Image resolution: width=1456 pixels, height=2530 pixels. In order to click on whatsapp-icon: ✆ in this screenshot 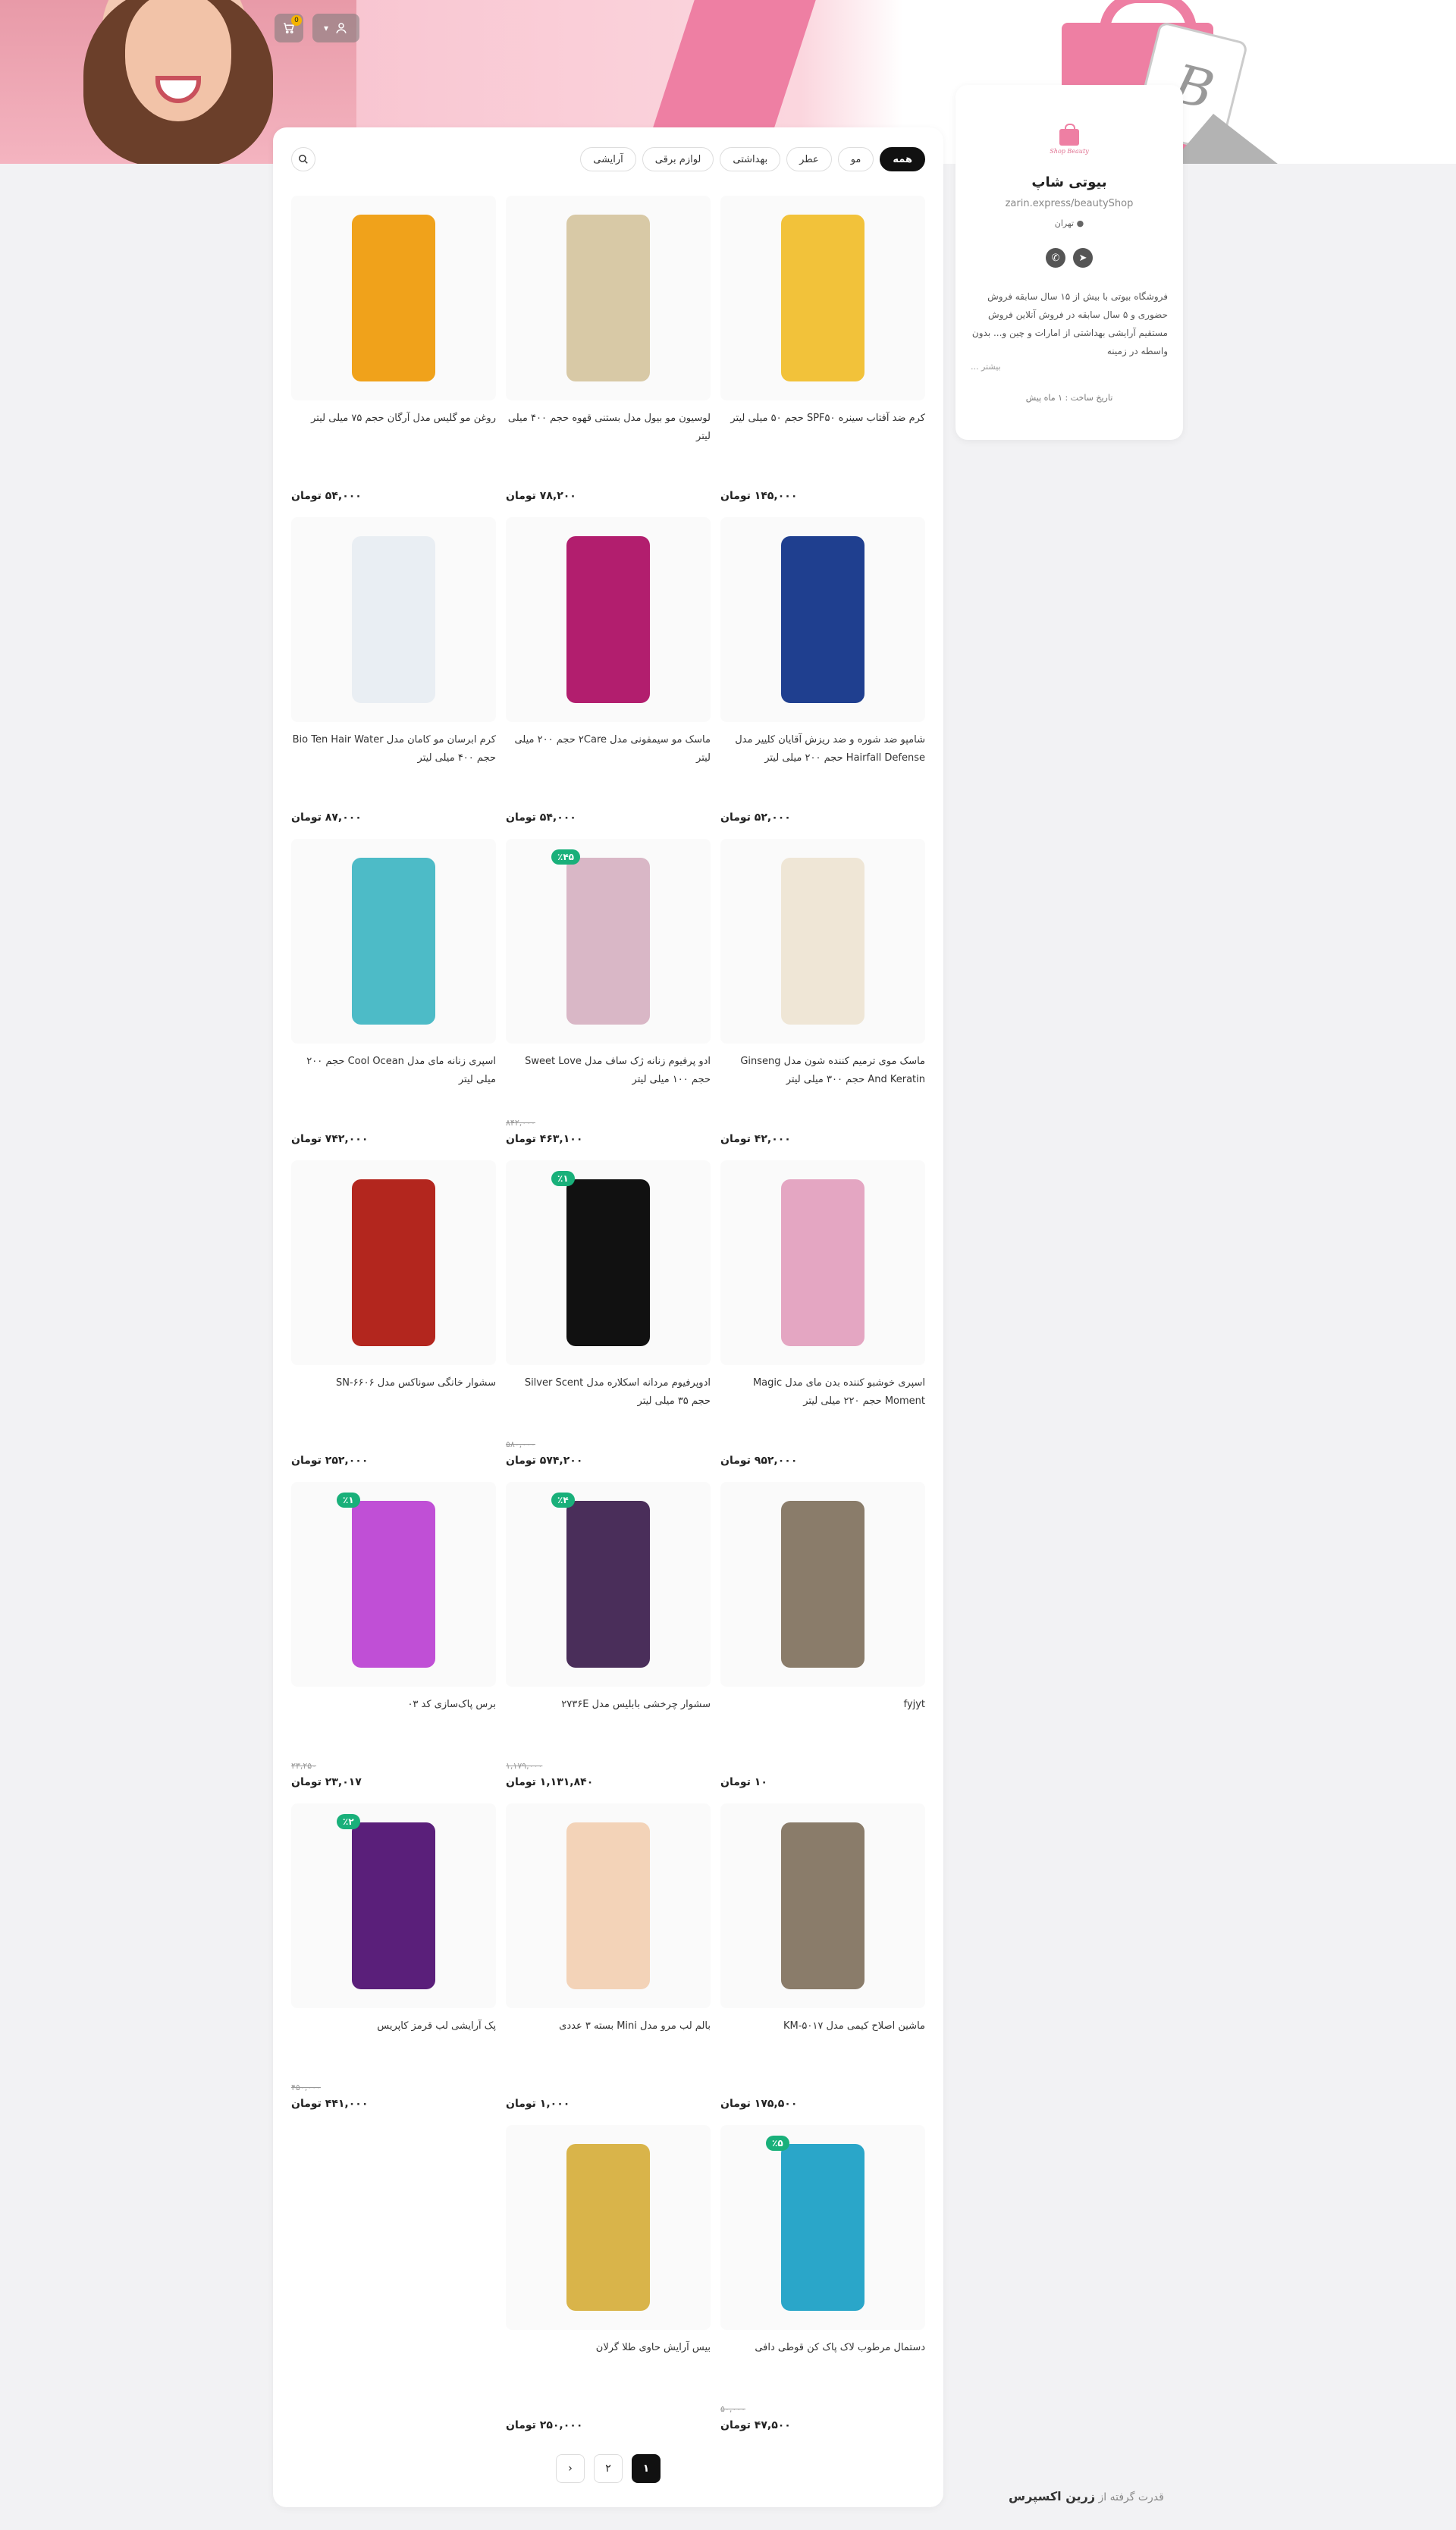, I will do `click(1055, 258)`.